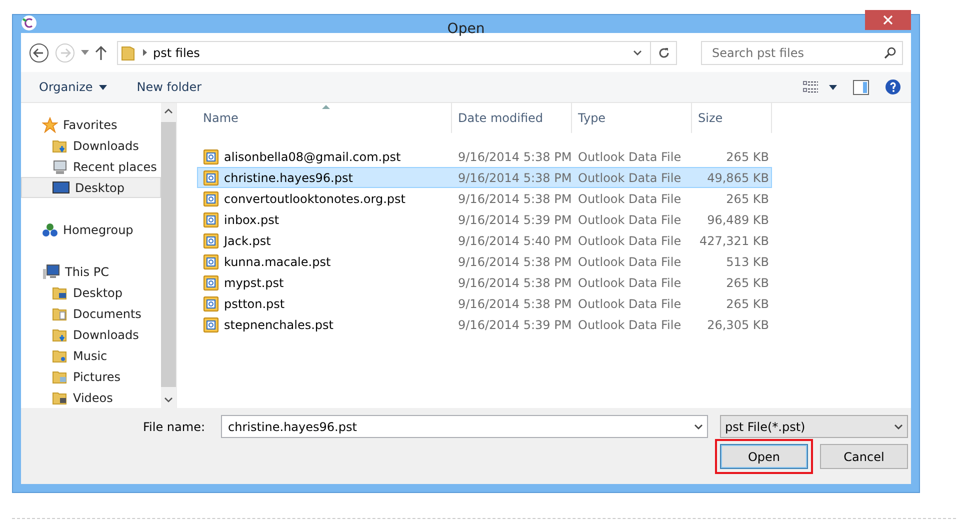 The width and height of the screenshot is (968, 520). I want to click on column-header: Date modified, so click(512, 118).